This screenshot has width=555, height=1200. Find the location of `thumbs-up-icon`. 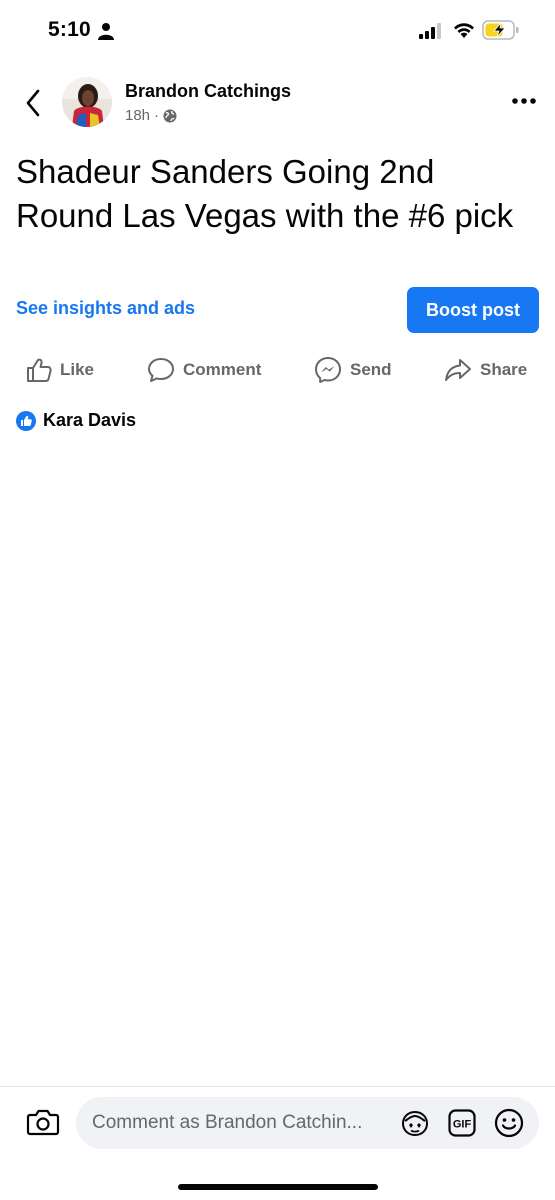

thumbs-up-icon is located at coordinates (39, 370).